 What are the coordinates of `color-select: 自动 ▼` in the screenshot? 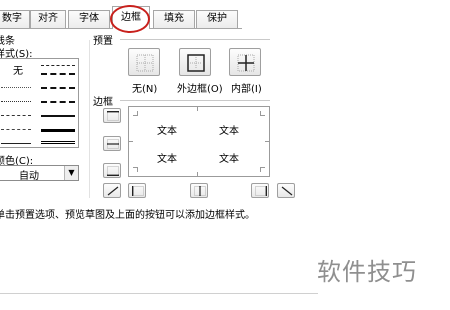 It's located at (39, 173).